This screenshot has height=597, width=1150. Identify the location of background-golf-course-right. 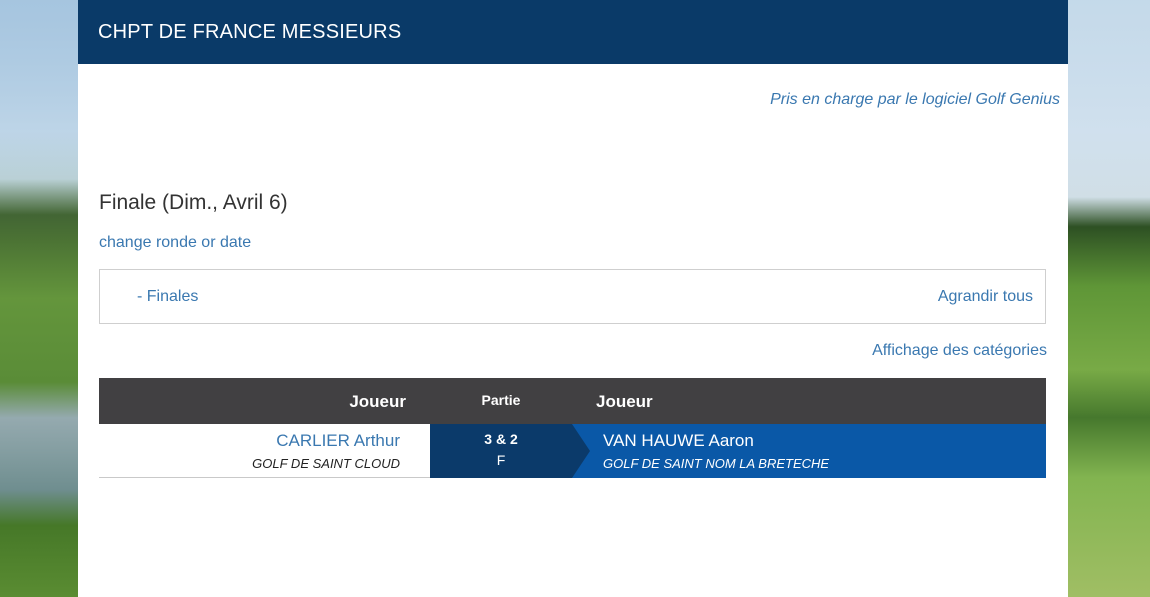
(1109, 298).